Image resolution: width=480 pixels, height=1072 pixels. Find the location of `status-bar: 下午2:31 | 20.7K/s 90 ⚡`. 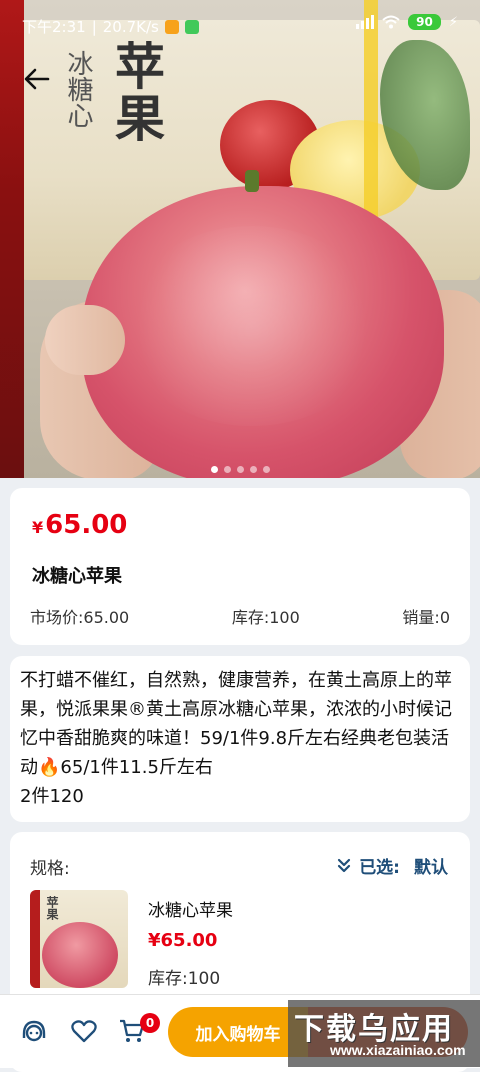

status-bar: 下午2:31 | 20.7K/s 90 ⚡ is located at coordinates (240, 25).